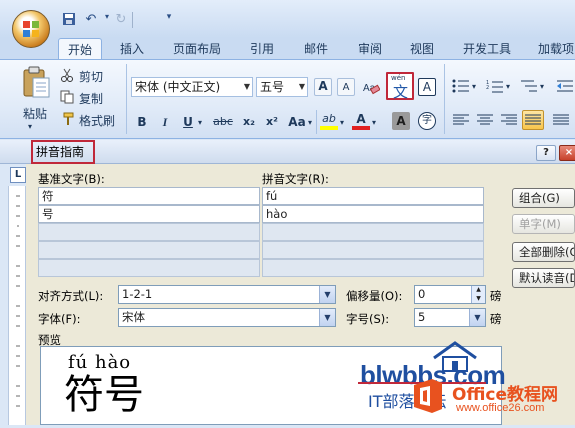 The width and height of the screenshot is (575, 428). Describe the element at coordinates (554, 49) in the screenshot. I see `tab-addins: 加载项` at that location.